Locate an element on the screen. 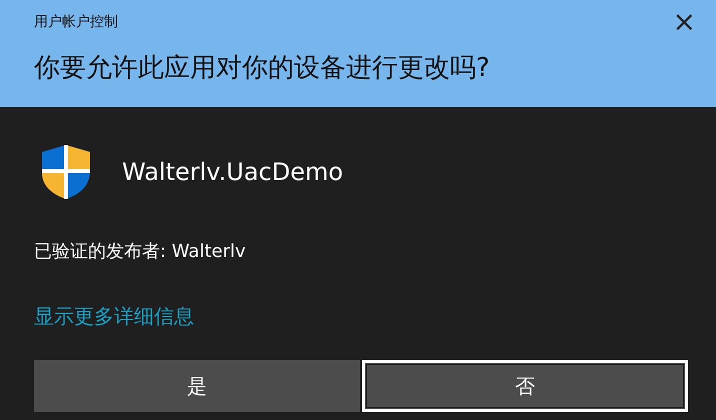  dialog-button: 是 is located at coordinates (197, 386).